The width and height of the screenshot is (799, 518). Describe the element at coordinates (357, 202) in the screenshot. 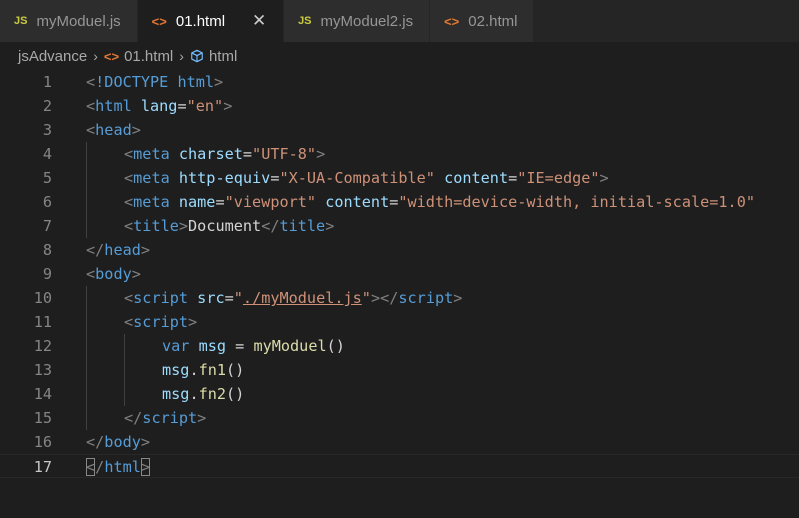

I see `code-token: content` at that location.